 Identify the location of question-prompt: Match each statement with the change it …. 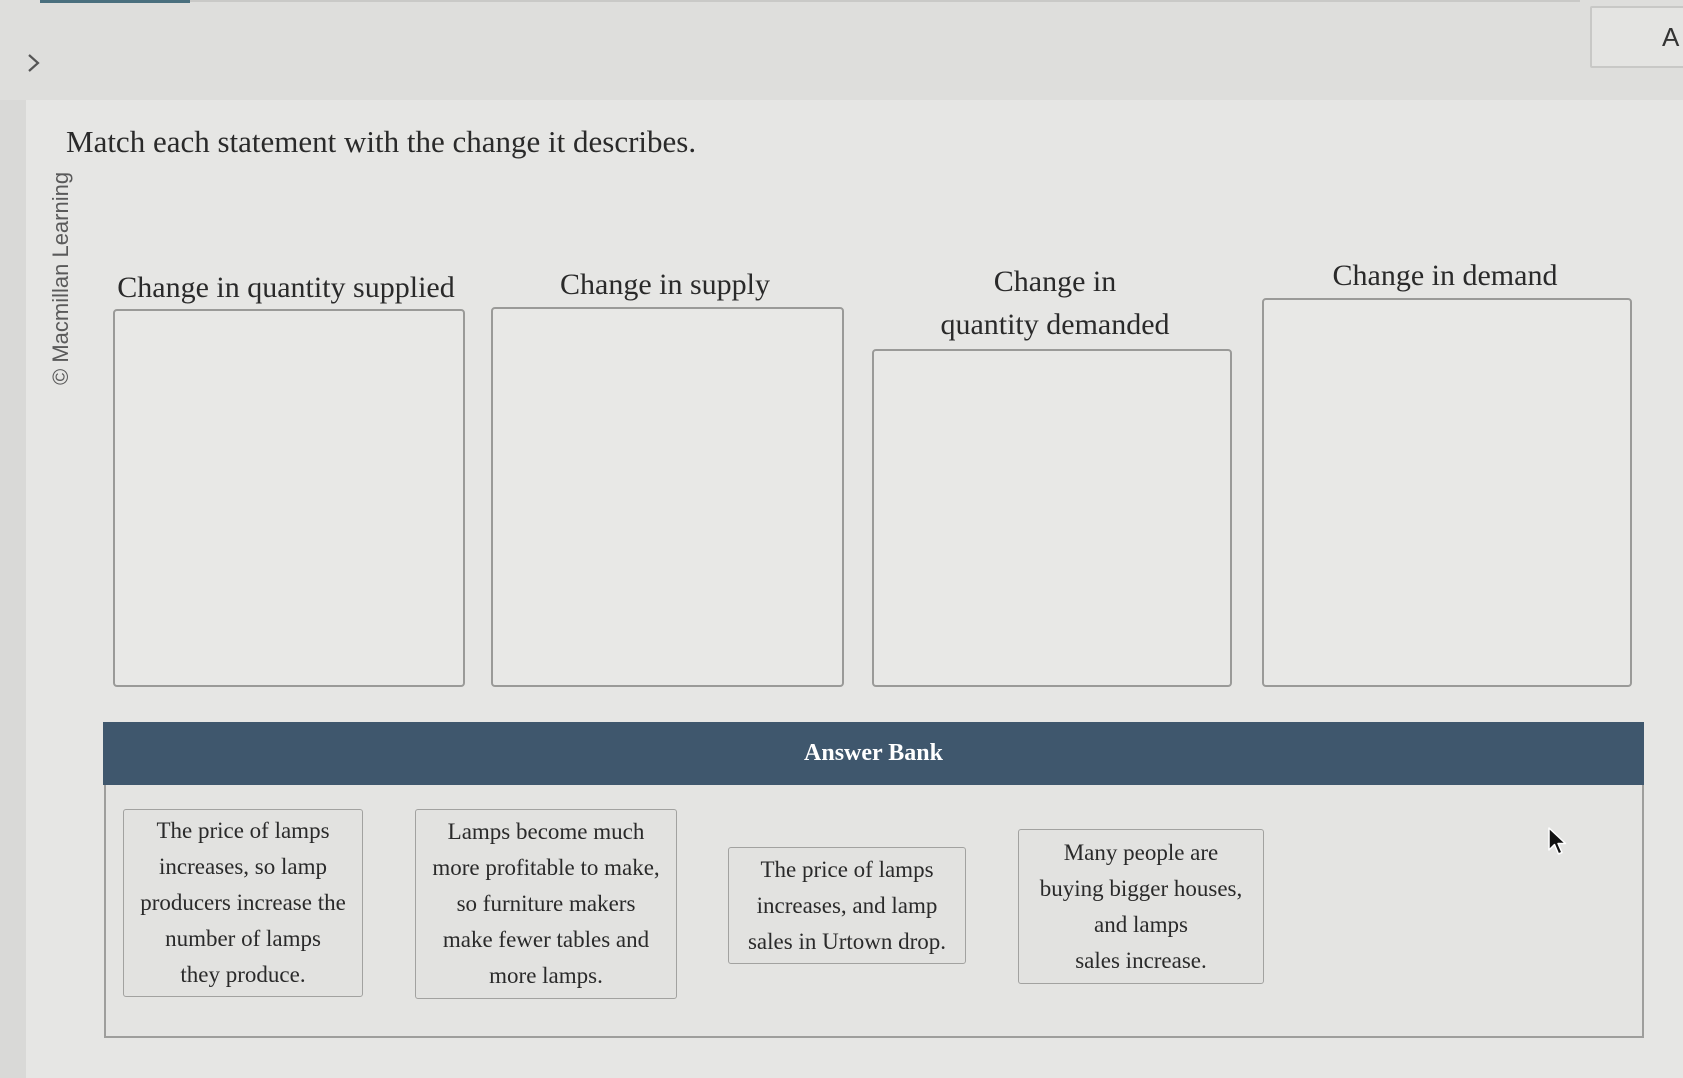
(381, 141).